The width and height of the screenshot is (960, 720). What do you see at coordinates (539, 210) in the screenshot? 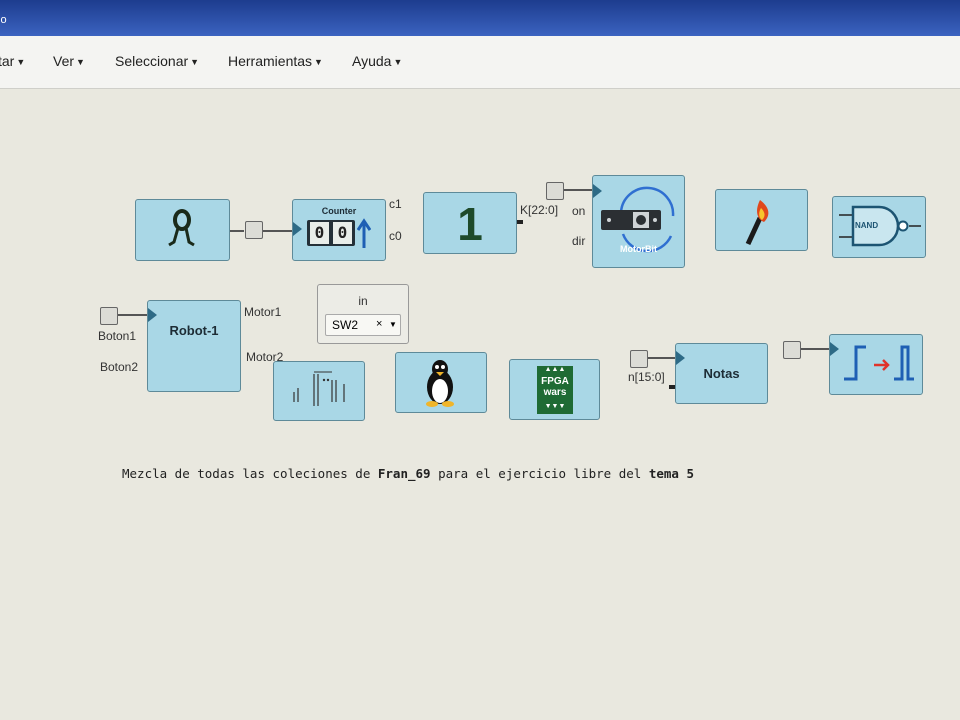
I see `constant-output-label: K[22:0]` at bounding box center [539, 210].